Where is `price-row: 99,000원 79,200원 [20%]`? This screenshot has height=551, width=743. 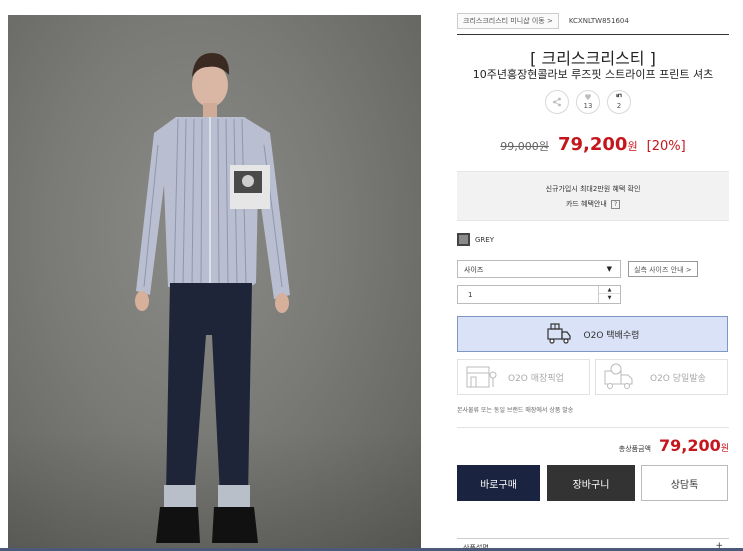
price-row: 99,000원 79,200원 [20%] is located at coordinates (593, 144).